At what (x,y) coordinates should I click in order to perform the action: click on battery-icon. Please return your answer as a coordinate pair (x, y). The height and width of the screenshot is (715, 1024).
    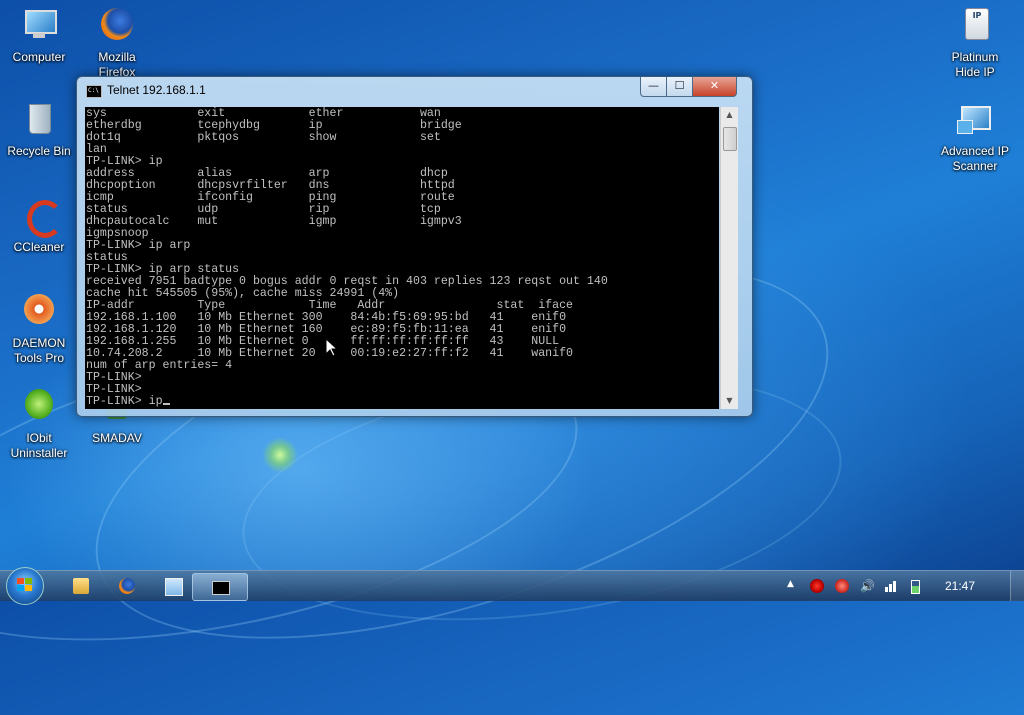
    Looking at the image, I should click on (915, 586).